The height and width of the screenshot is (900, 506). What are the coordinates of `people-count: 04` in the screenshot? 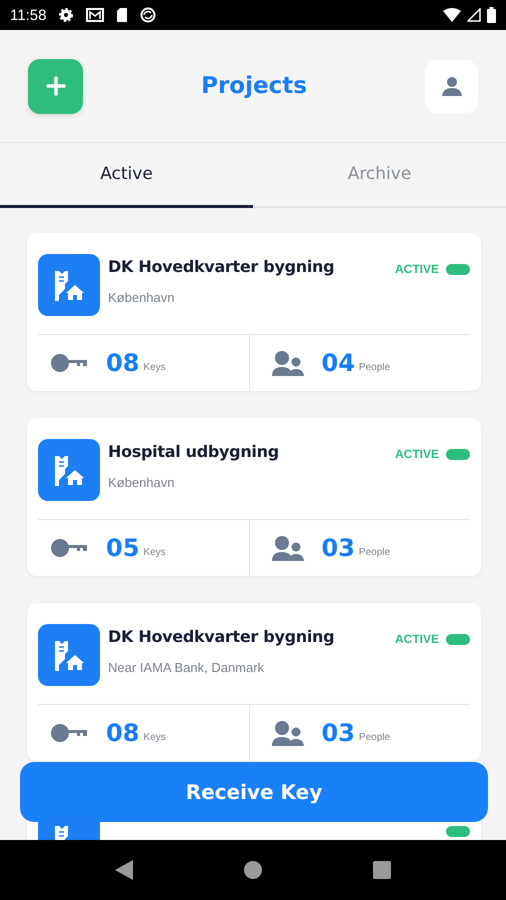 It's located at (338, 363).